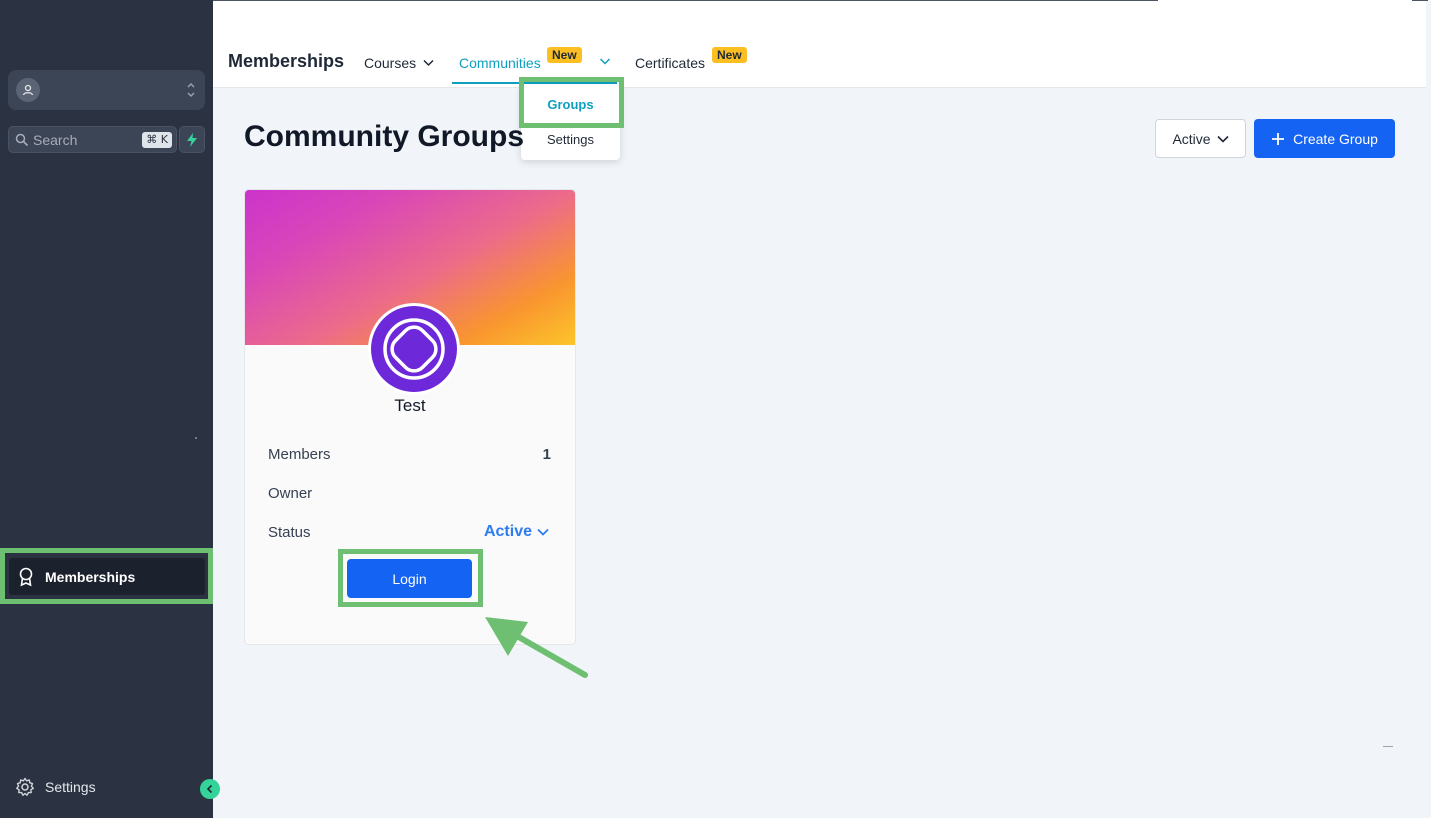 The height and width of the screenshot is (818, 1431). I want to click on create-group-button: Create Group, so click(1324, 138).